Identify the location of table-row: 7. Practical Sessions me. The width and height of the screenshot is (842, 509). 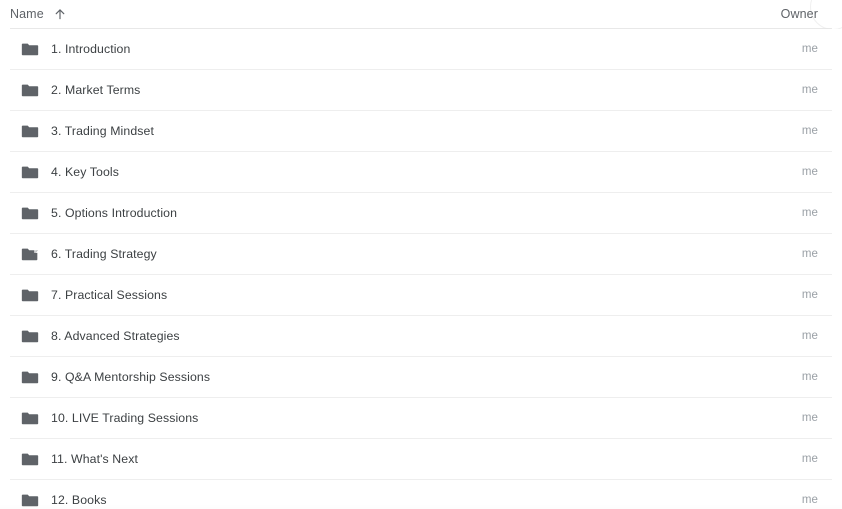
(421, 295).